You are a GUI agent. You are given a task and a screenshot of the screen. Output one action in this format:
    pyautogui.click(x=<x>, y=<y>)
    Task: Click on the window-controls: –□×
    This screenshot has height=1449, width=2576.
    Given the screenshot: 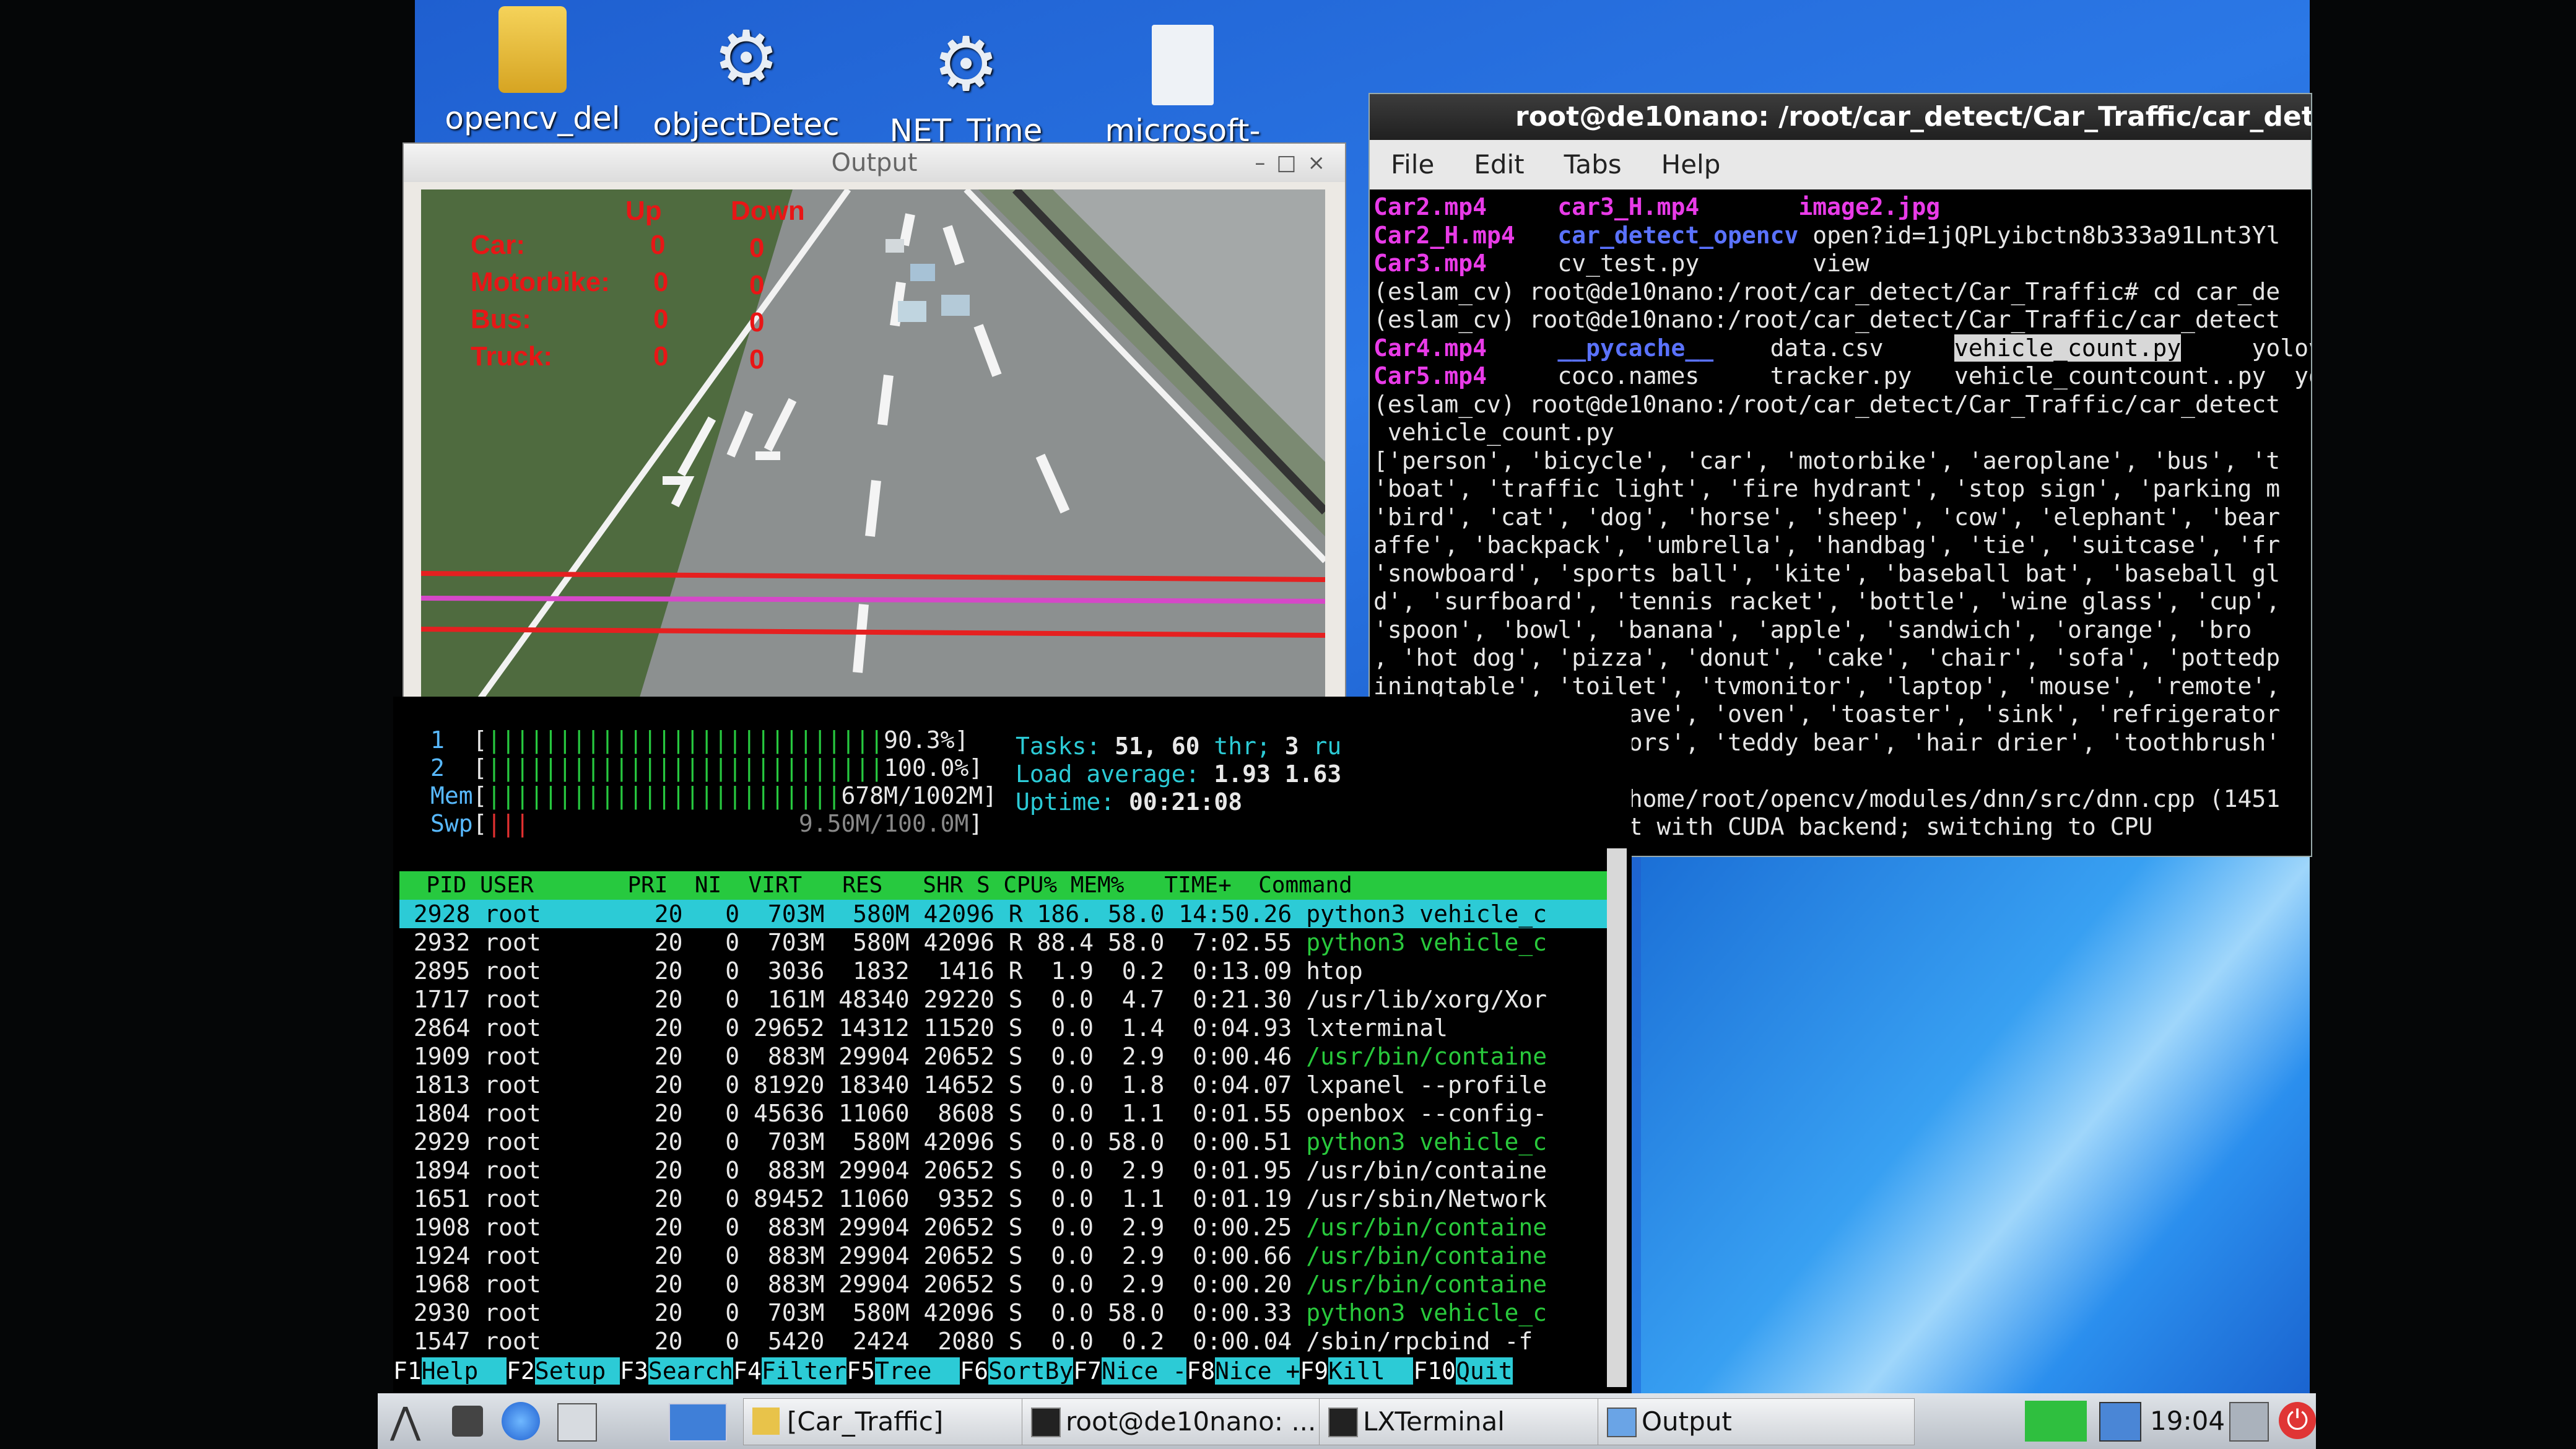 What is the action you would take?
    pyautogui.click(x=1295, y=163)
    